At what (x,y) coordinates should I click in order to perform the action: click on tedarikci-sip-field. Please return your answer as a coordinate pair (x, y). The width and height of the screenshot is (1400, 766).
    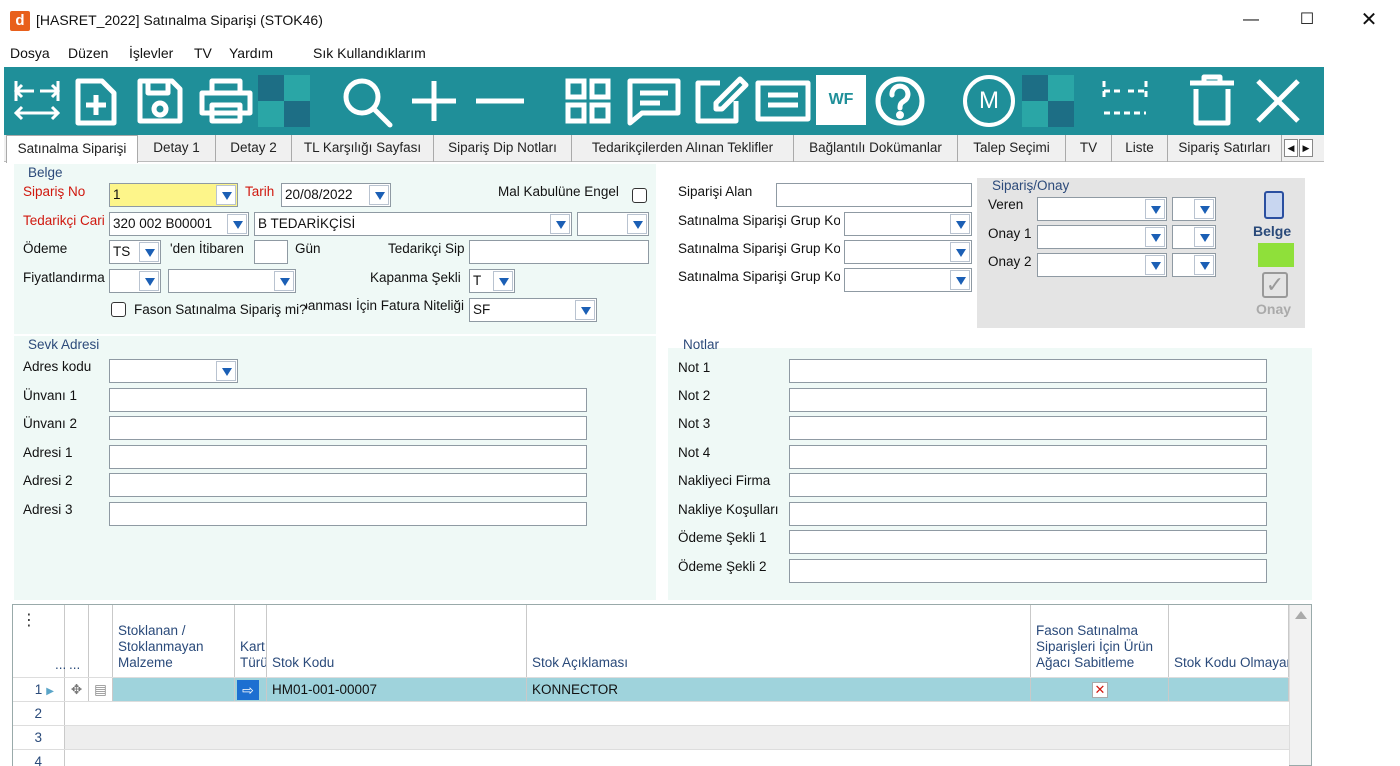
    Looking at the image, I should click on (559, 252).